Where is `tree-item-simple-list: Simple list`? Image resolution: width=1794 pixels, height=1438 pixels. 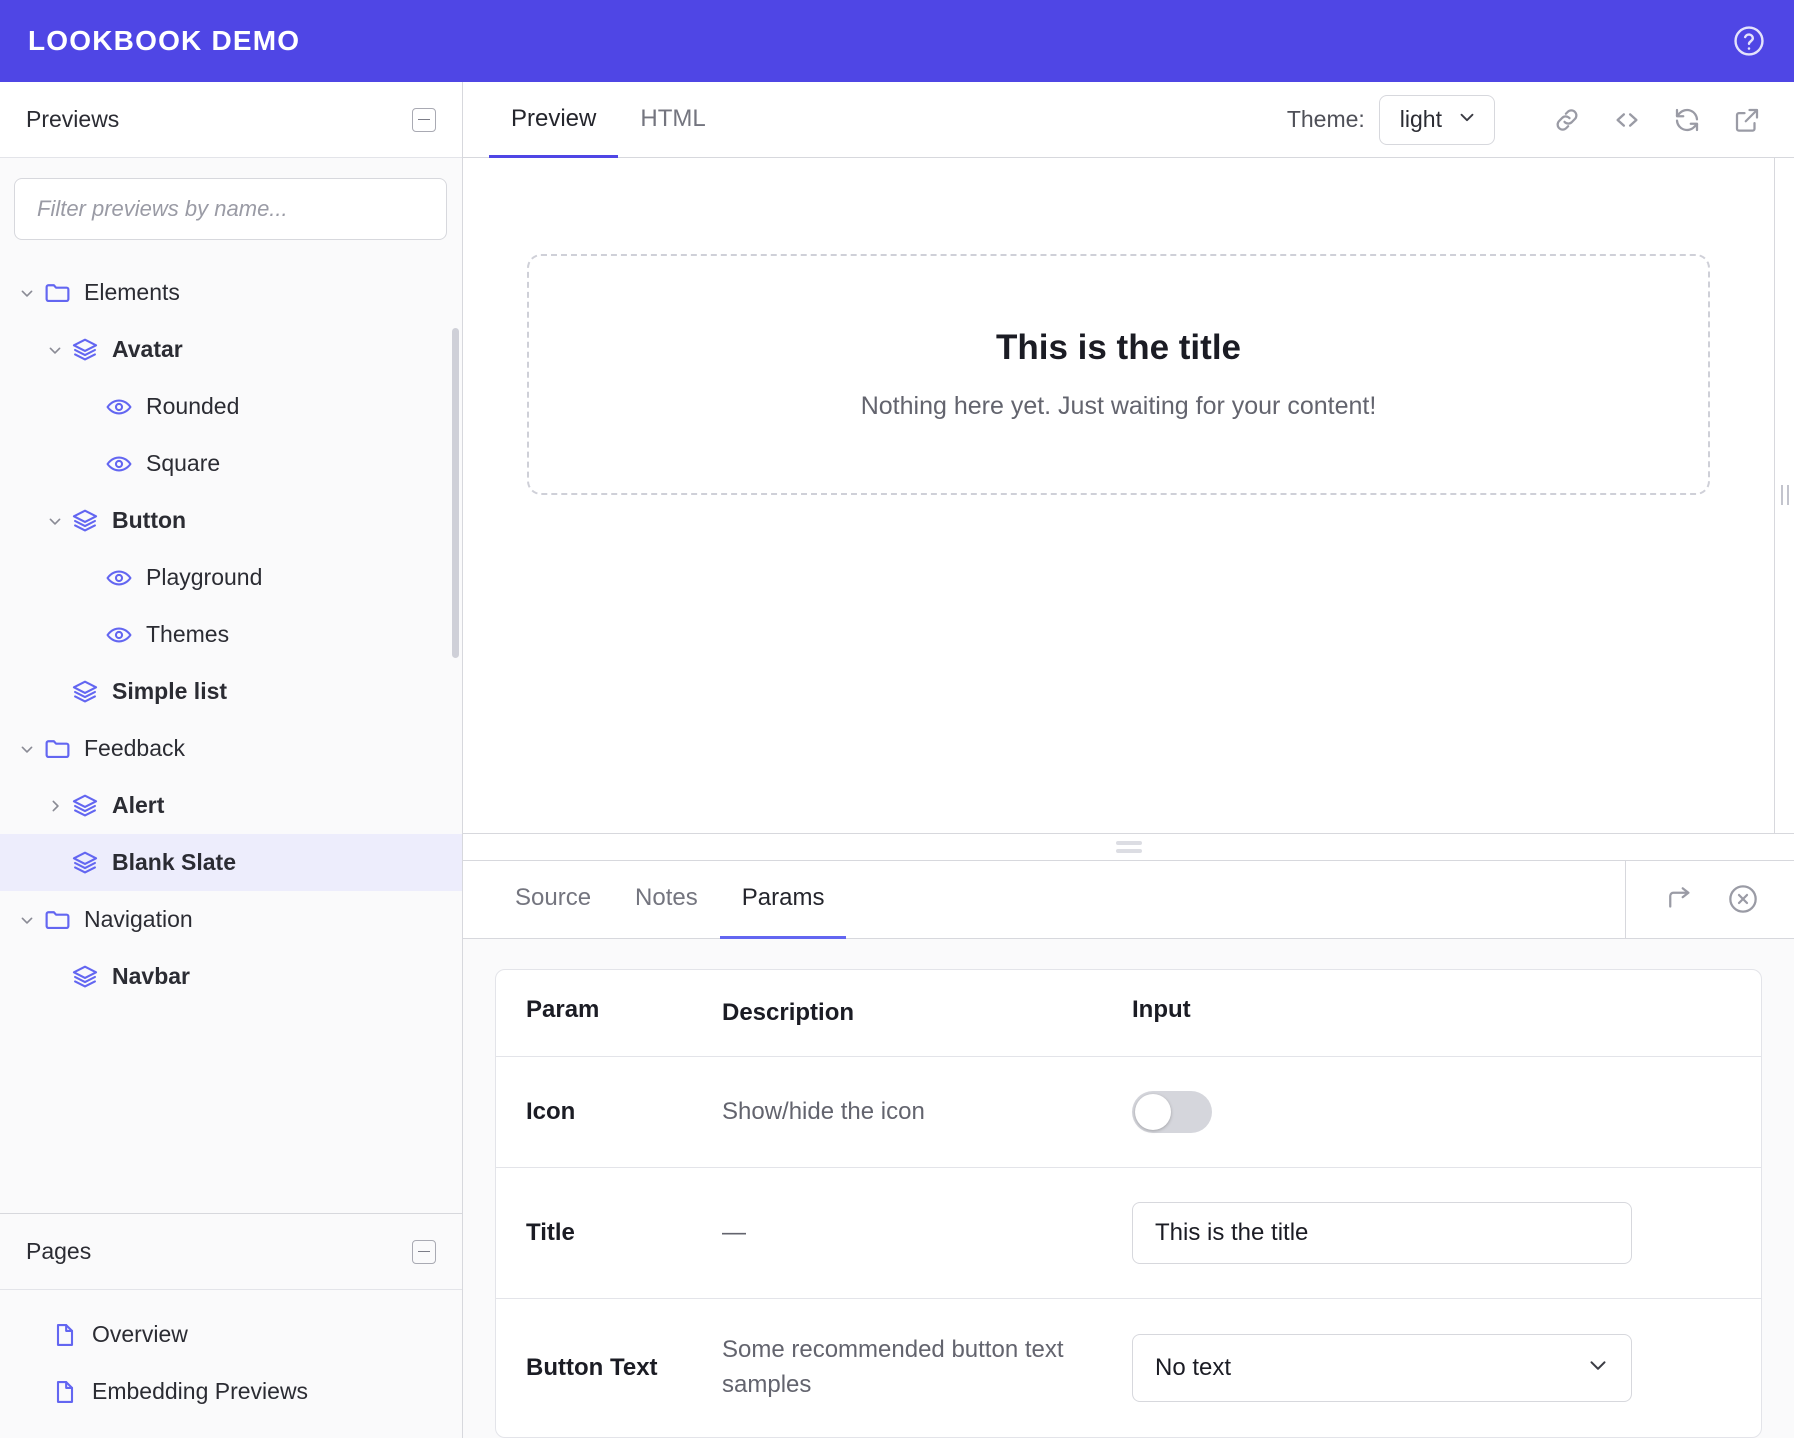
tree-item-simple-list: Simple list is located at coordinates (231, 691).